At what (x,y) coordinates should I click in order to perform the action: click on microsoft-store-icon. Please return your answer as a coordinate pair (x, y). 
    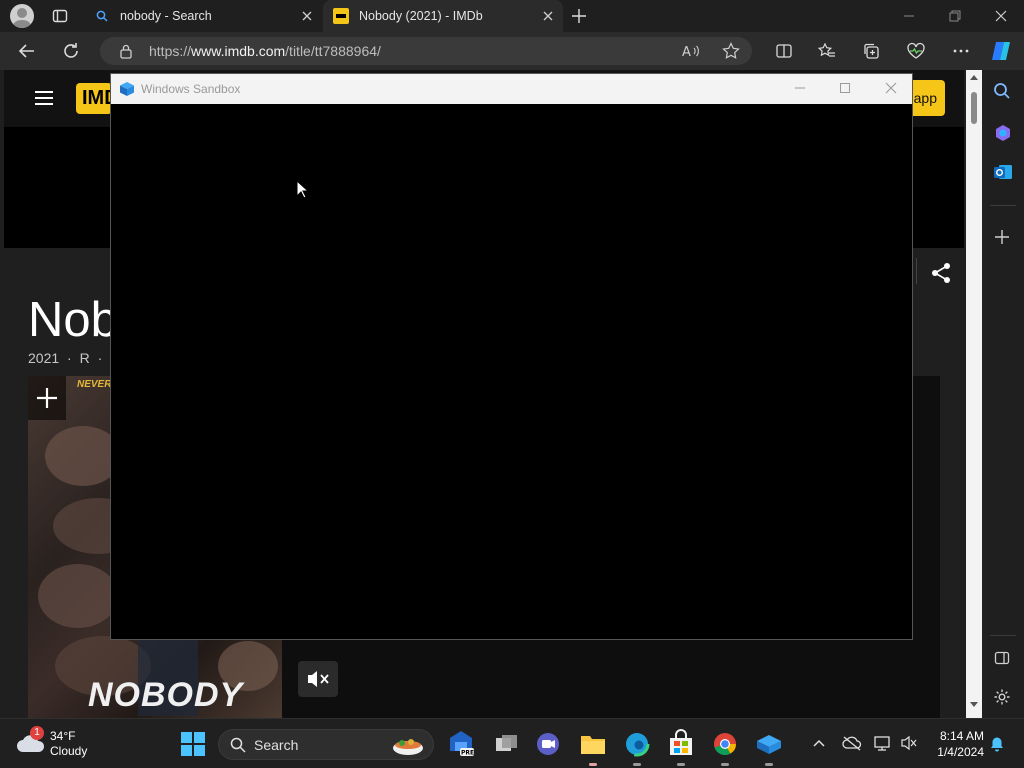
    Looking at the image, I should click on (681, 747).